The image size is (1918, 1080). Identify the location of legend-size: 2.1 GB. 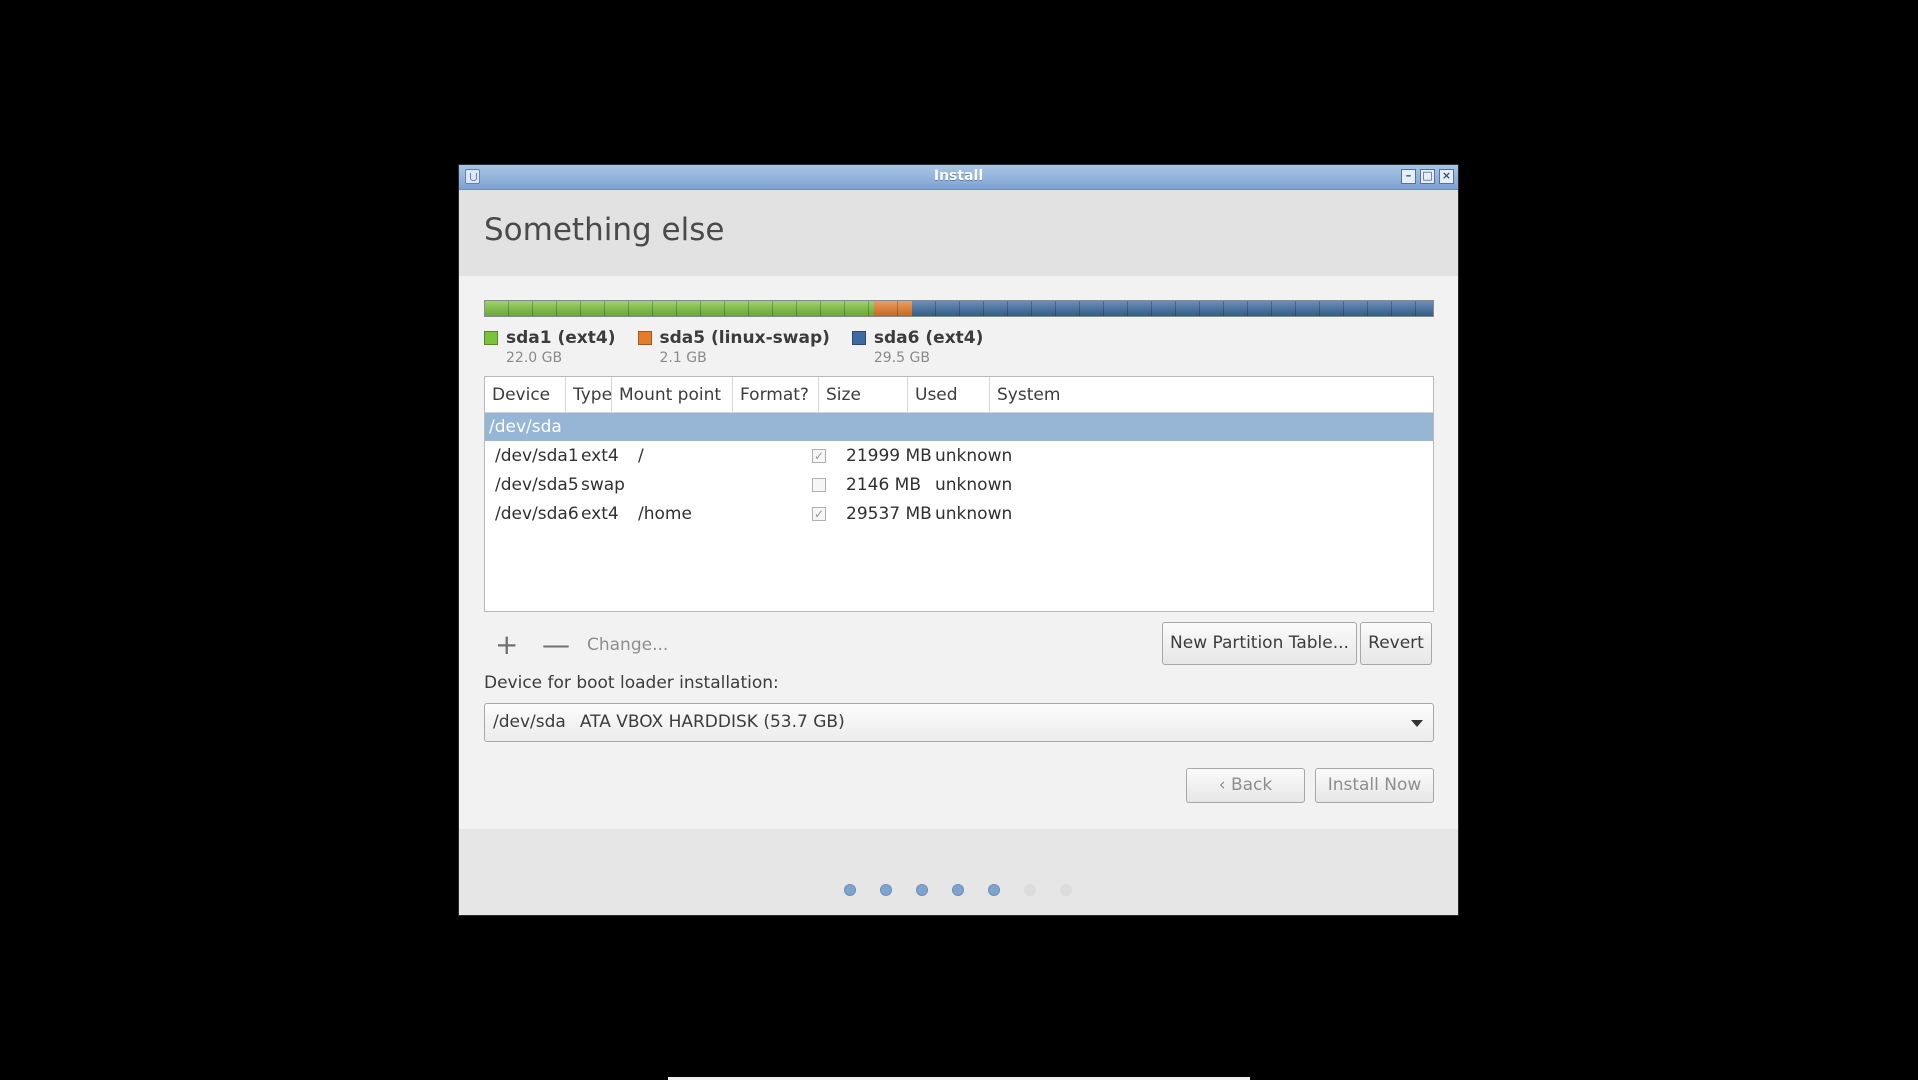
(683, 358).